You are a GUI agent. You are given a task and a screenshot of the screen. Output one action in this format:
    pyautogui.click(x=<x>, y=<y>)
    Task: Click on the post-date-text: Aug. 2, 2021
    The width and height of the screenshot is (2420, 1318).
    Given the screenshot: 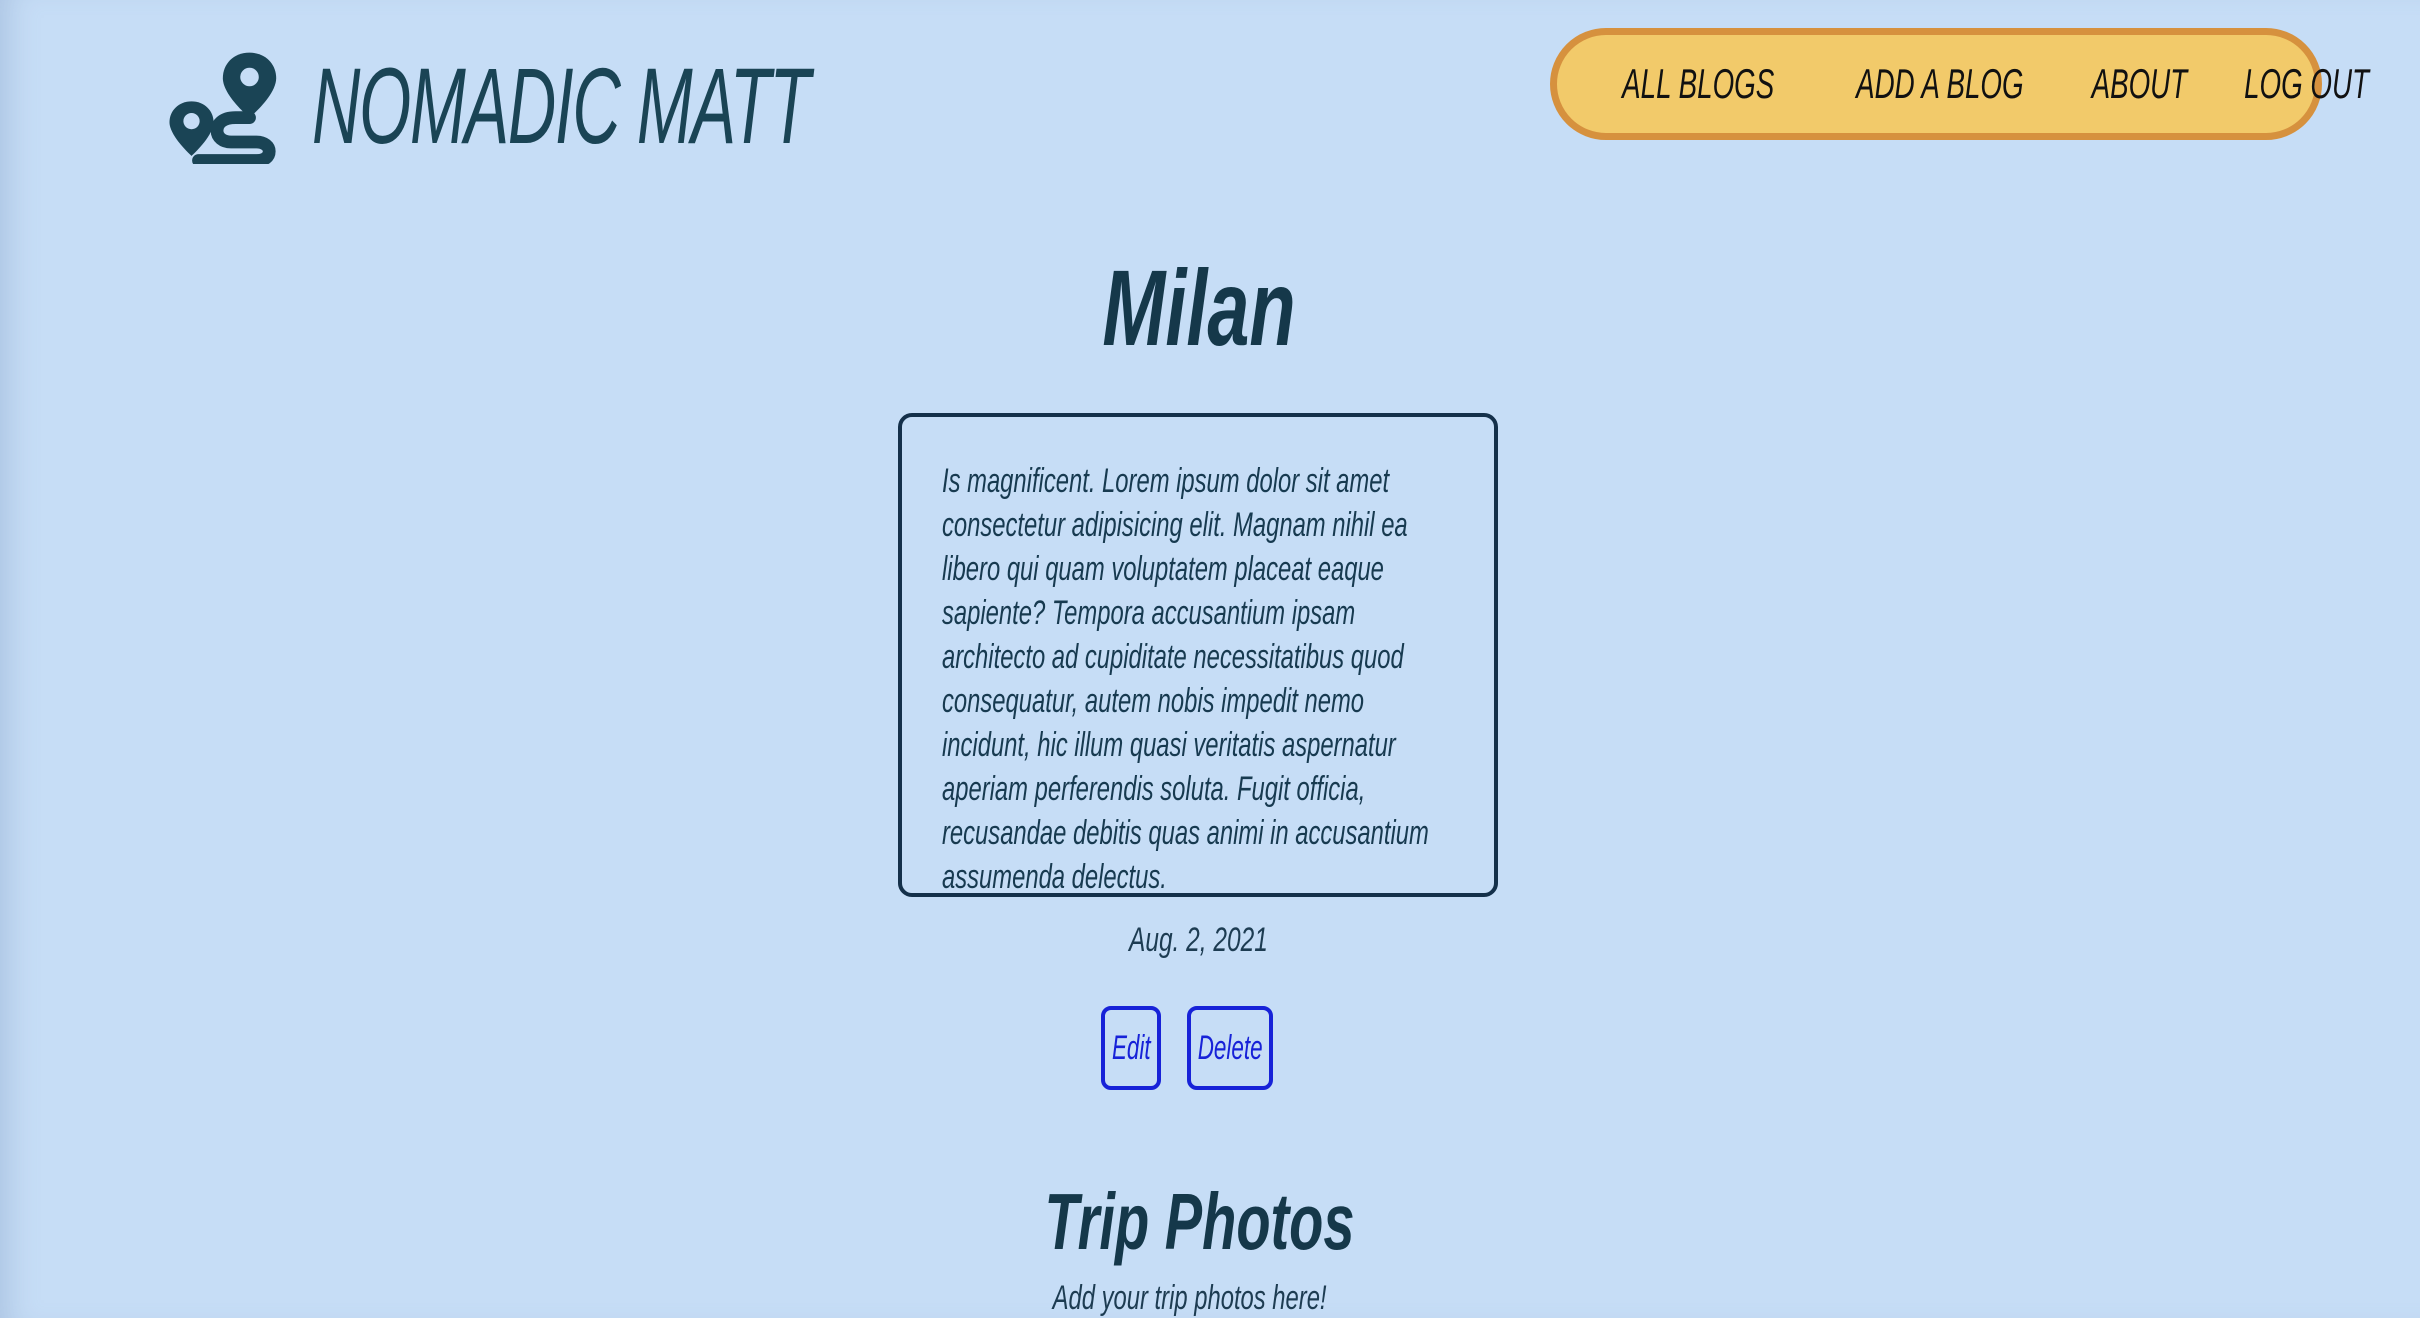 What is the action you would take?
    pyautogui.click(x=1198, y=940)
    